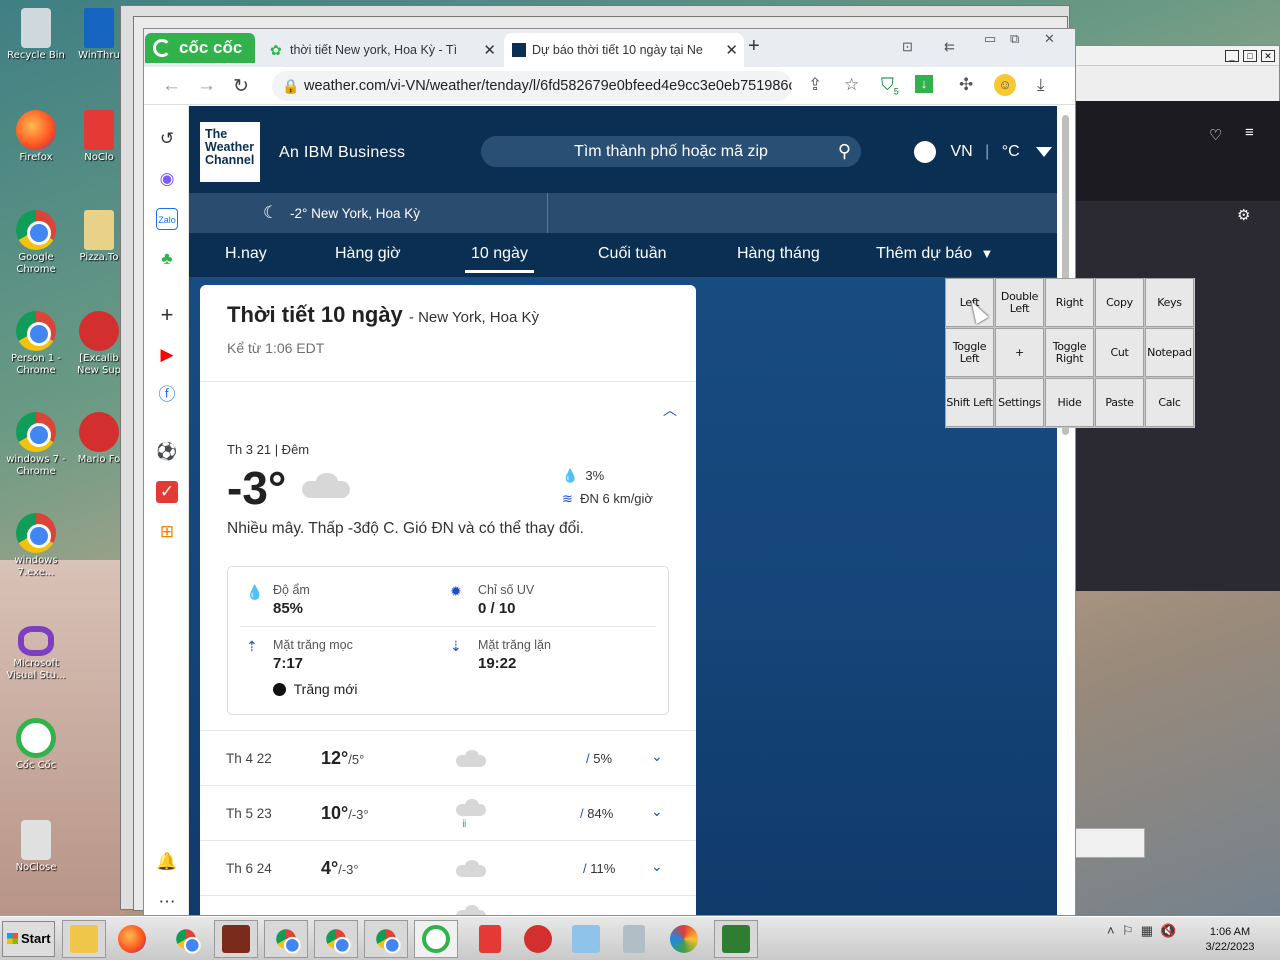 The height and width of the screenshot is (960, 1280). Describe the element at coordinates (36, 445) in the screenshot. I see `desktop-icon-windows7-chrome: windows 7 - Chrome` at that location.